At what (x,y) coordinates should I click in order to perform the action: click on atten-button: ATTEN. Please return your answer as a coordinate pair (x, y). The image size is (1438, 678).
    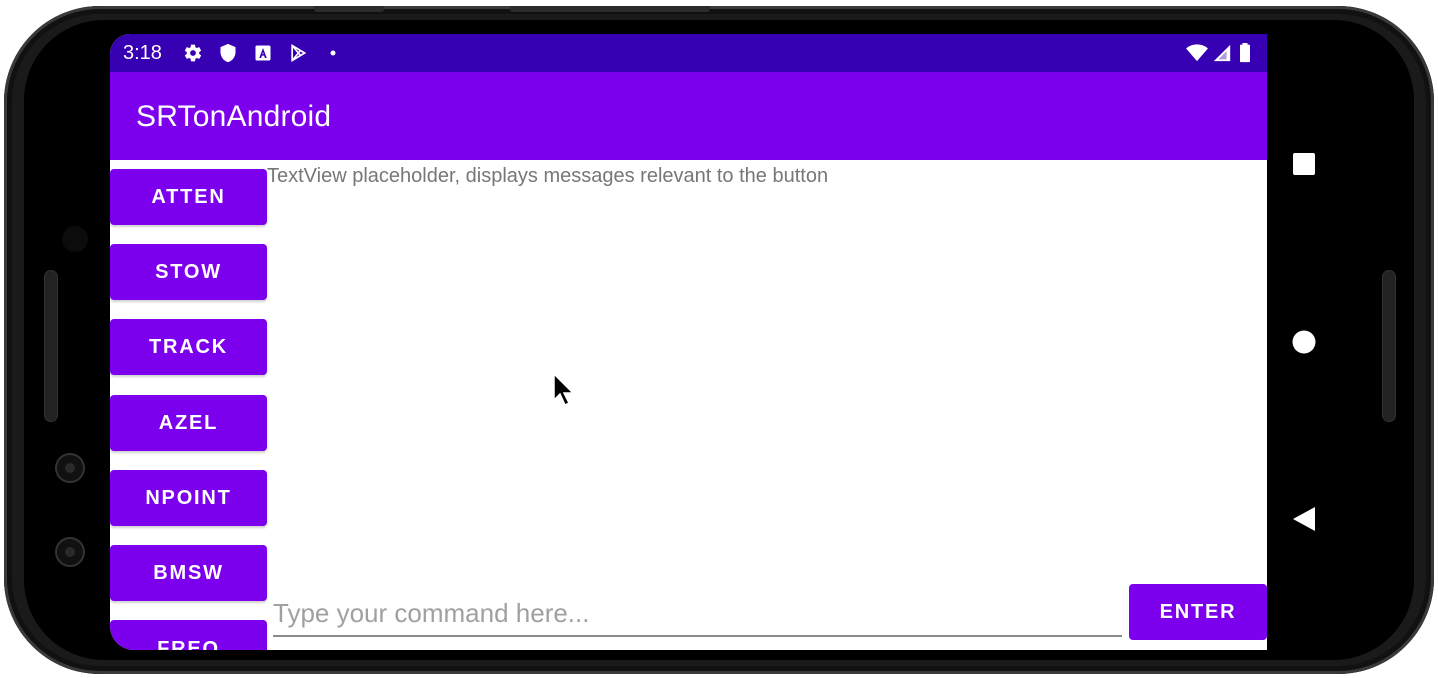
    Looking at the image, I should click on (188, 197).